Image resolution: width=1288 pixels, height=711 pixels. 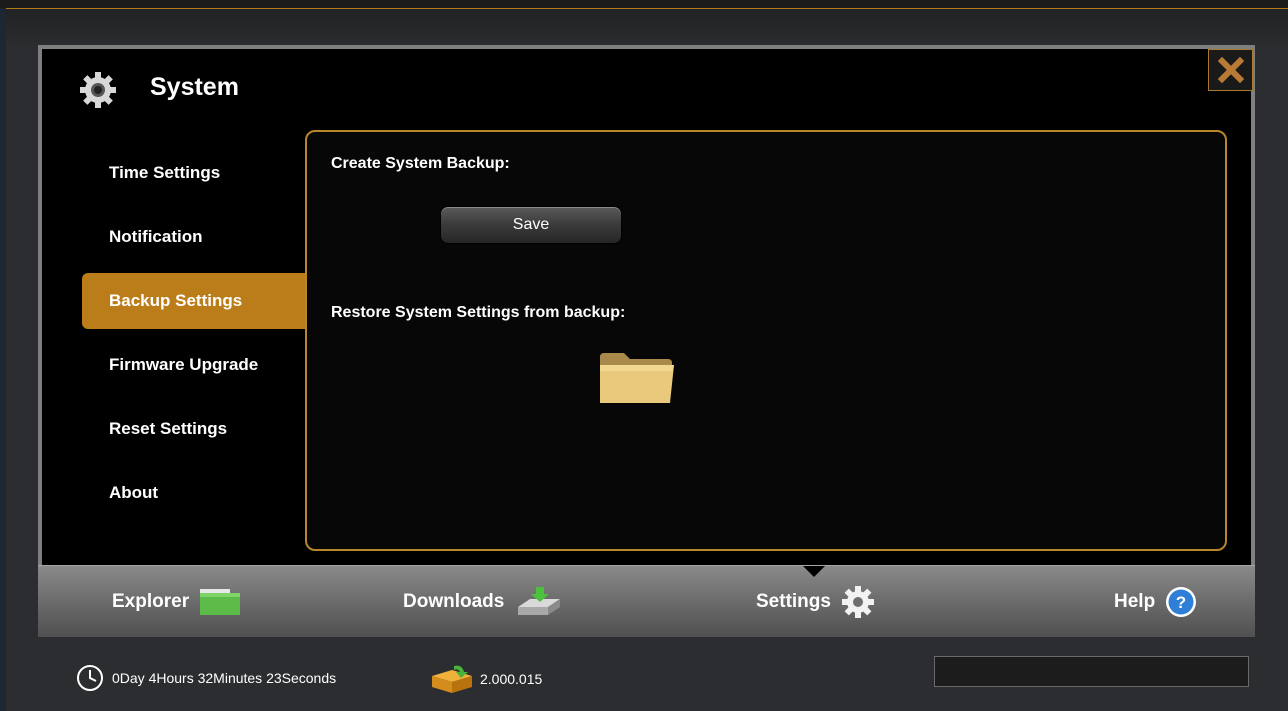 What do you see at coordinates (224, 678) in the screenshot?
I see `uptime-text: 0Day 4Hours 32Minutes 23Seconds` at bounding box center [224, 678].